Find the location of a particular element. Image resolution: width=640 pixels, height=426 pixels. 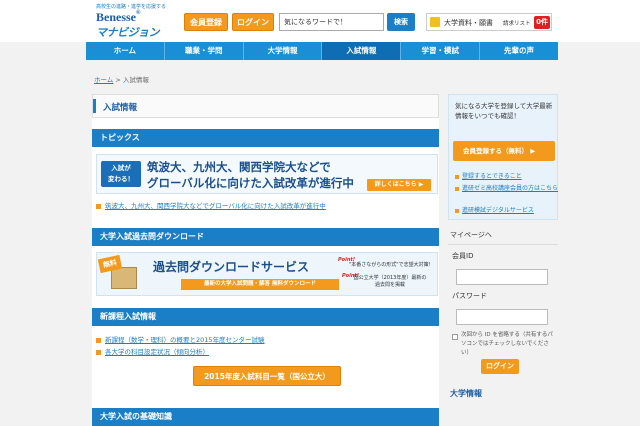

topics-heading: トピックス is located at coordinates (265, 138).